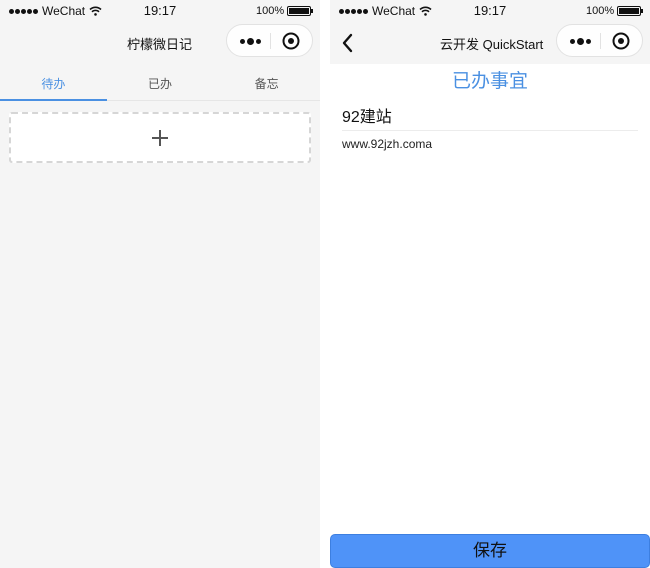  I want to click on item-content: www.92jzh.coma, so click(387, 144).